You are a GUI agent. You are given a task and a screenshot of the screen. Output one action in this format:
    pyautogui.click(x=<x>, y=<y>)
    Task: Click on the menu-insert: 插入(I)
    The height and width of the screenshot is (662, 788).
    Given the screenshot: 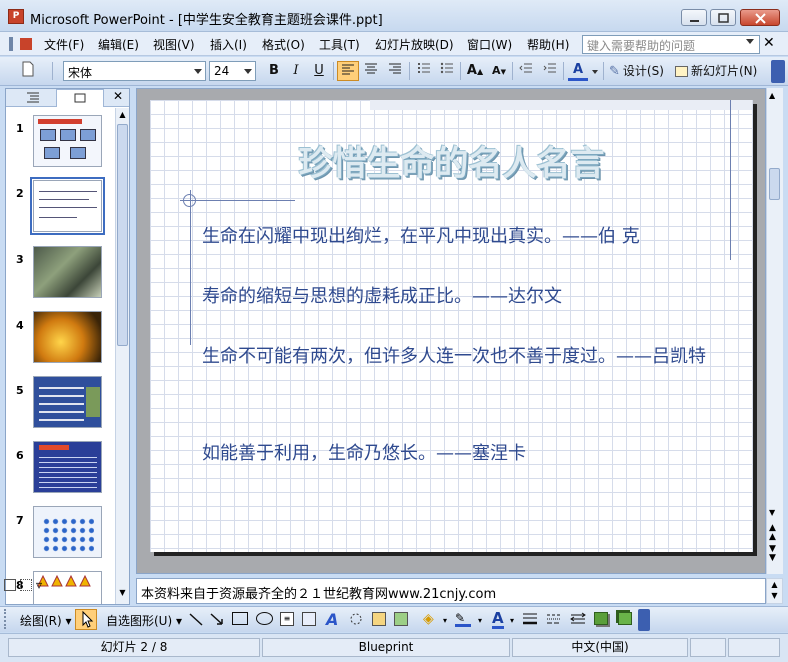 What is the action you would take?
    pyautogui.click(x=228, y=44)
    